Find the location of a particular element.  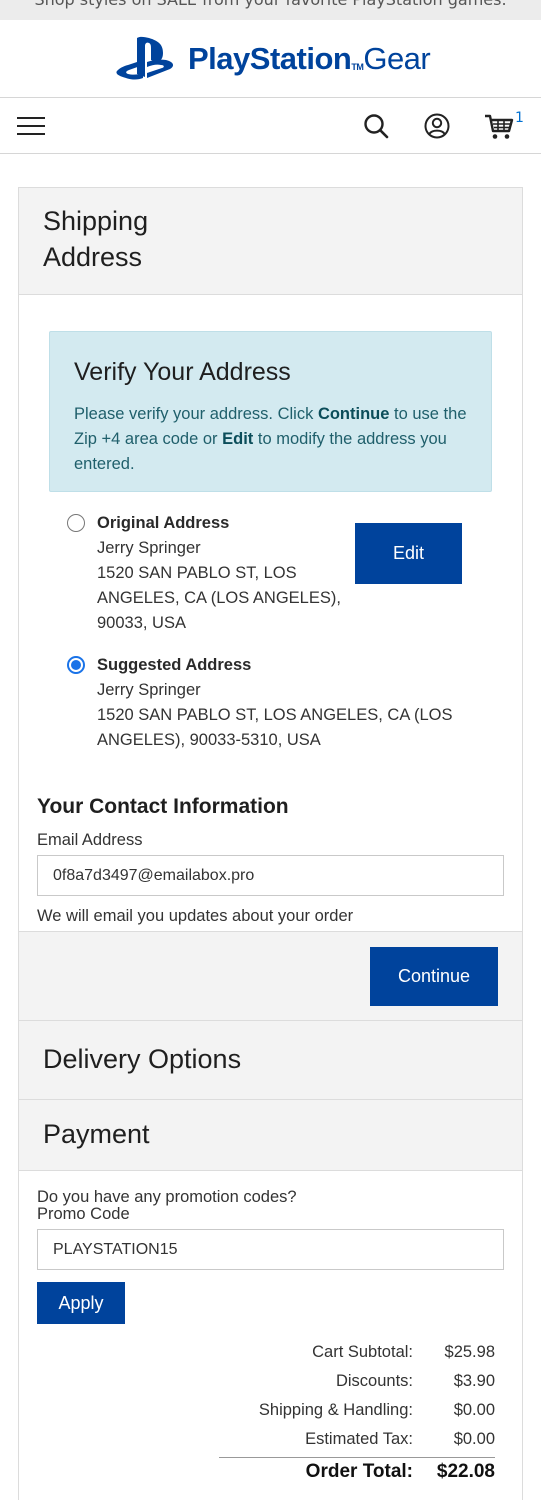

logo-bar: PlayStationTMGear is located at coordinates (270, 59).